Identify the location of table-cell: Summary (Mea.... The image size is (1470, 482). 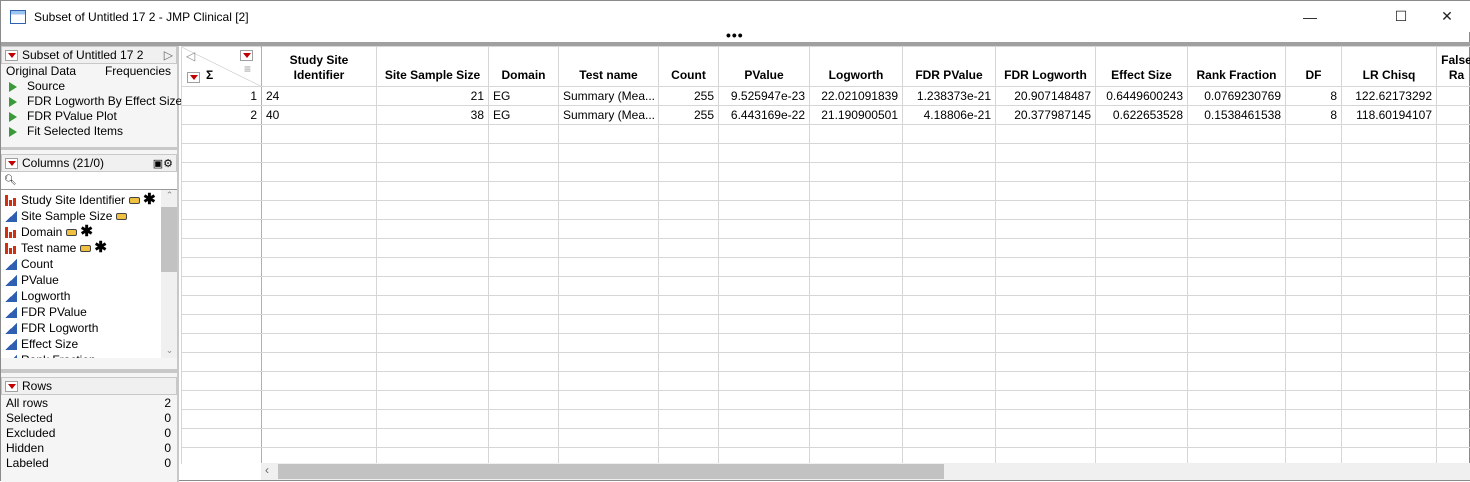
(609, 96).